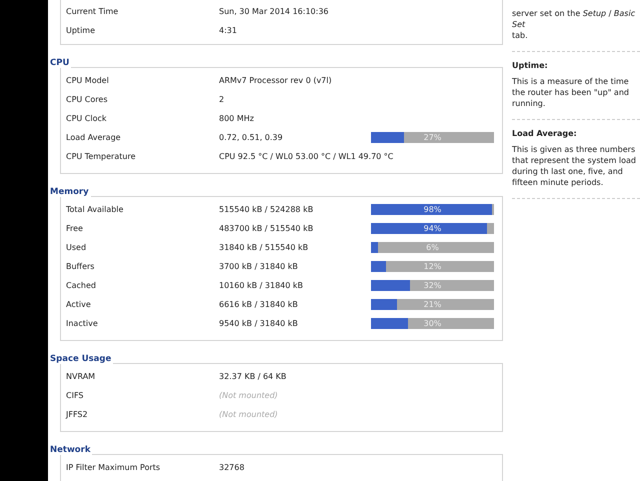 The height and width of the screenshot is (481, 640). What do you see at coordinates (432, 285) in the screenshot?
I see `percent-text: 32%` at bounding box center [432, 285].